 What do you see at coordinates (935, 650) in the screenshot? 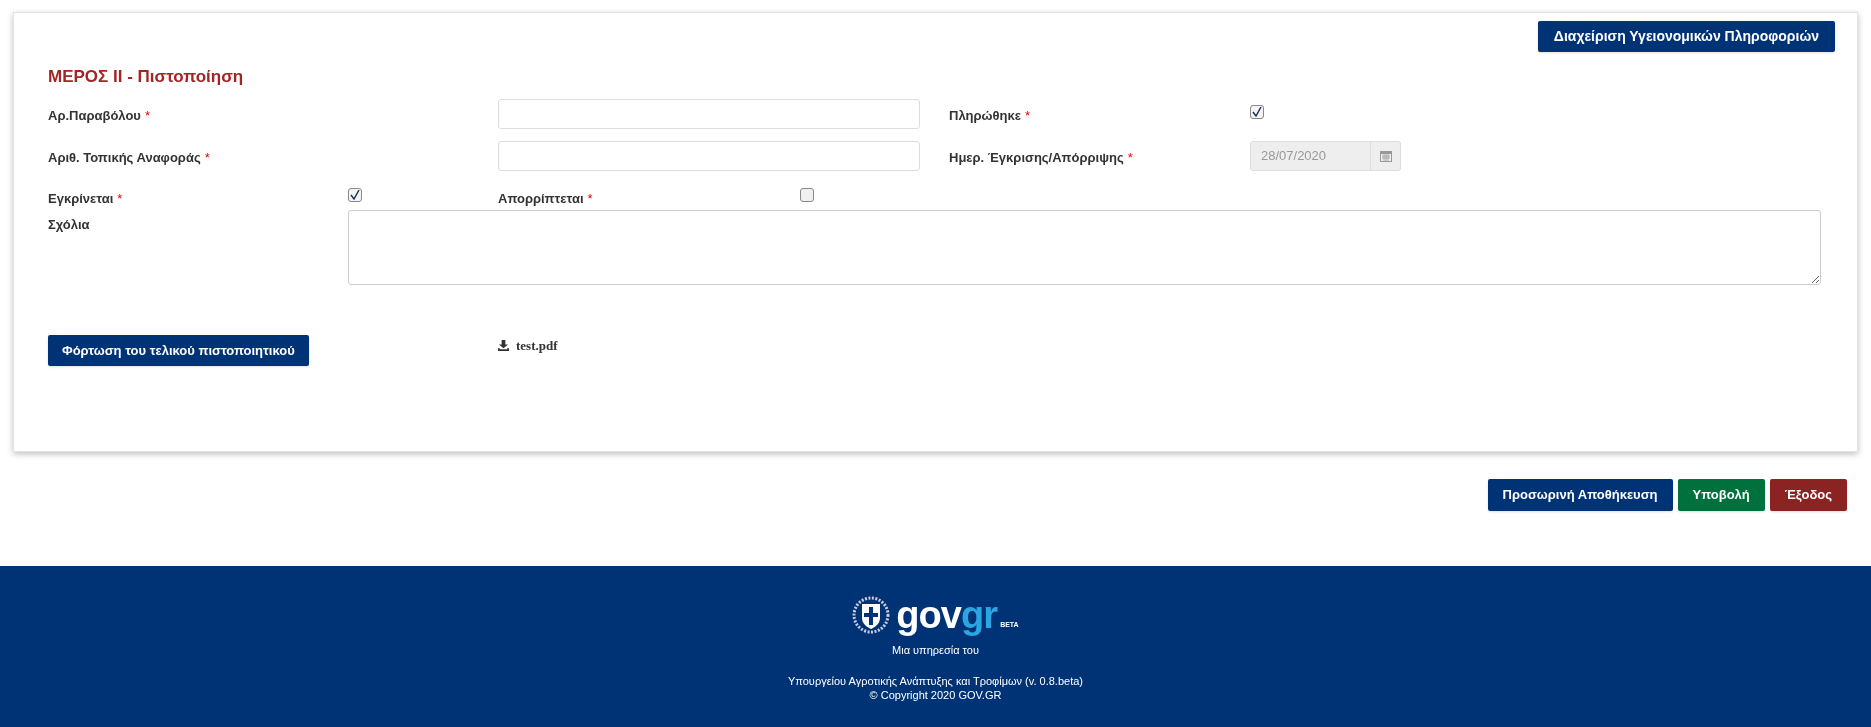
I see `footer-tagline: Μια υπηρεσία του` at bounding box center [935, 650].